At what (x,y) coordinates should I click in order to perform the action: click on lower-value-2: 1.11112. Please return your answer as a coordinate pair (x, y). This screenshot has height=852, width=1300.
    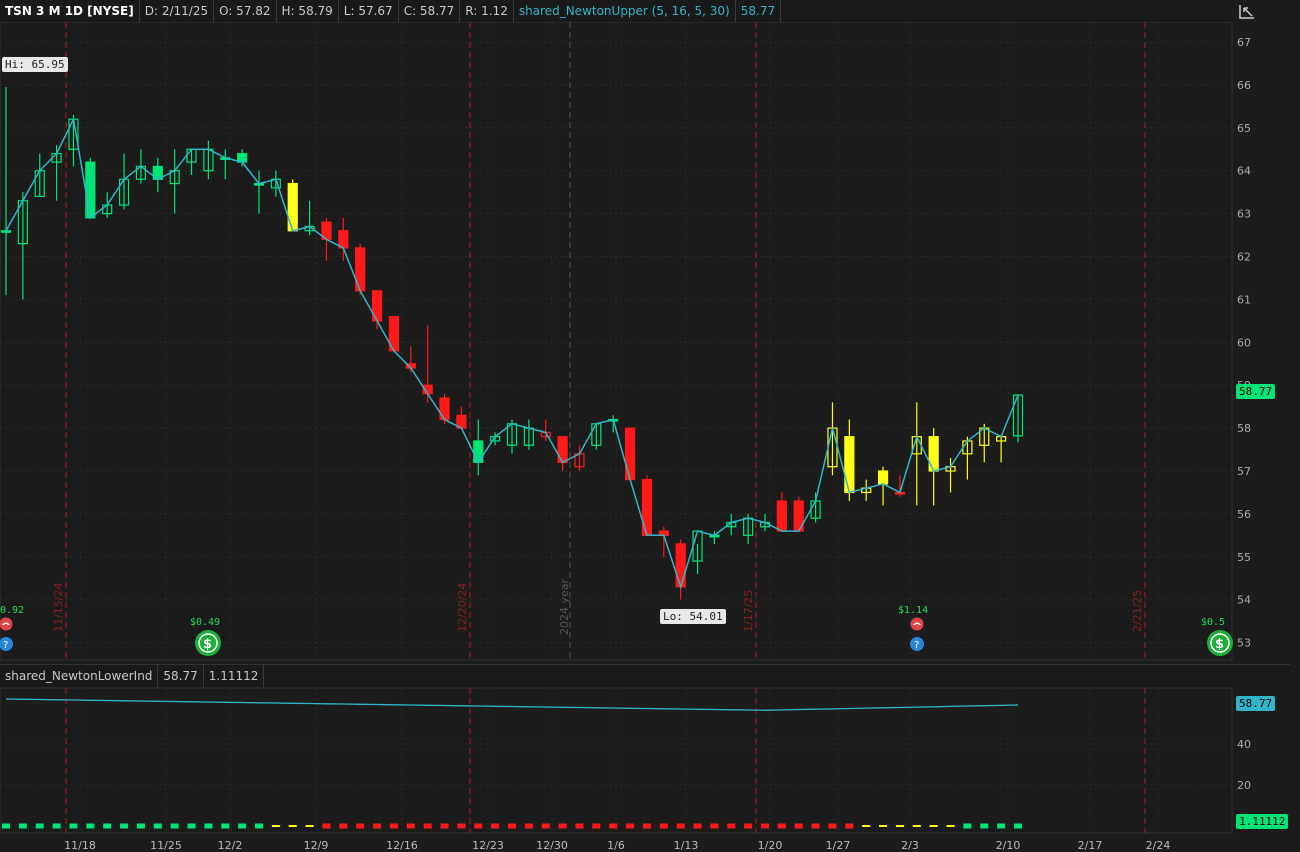
    Looking at the image, I should click on (234, 676).